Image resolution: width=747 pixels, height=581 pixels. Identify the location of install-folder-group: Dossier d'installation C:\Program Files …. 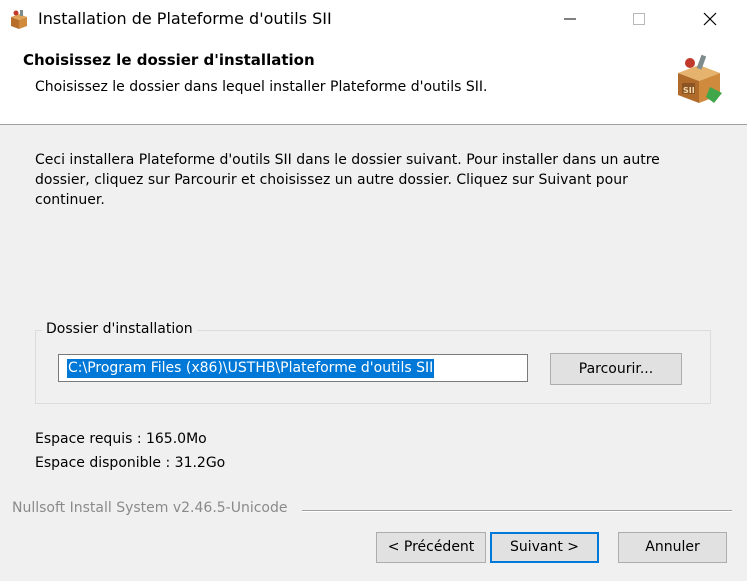
(373, 362).